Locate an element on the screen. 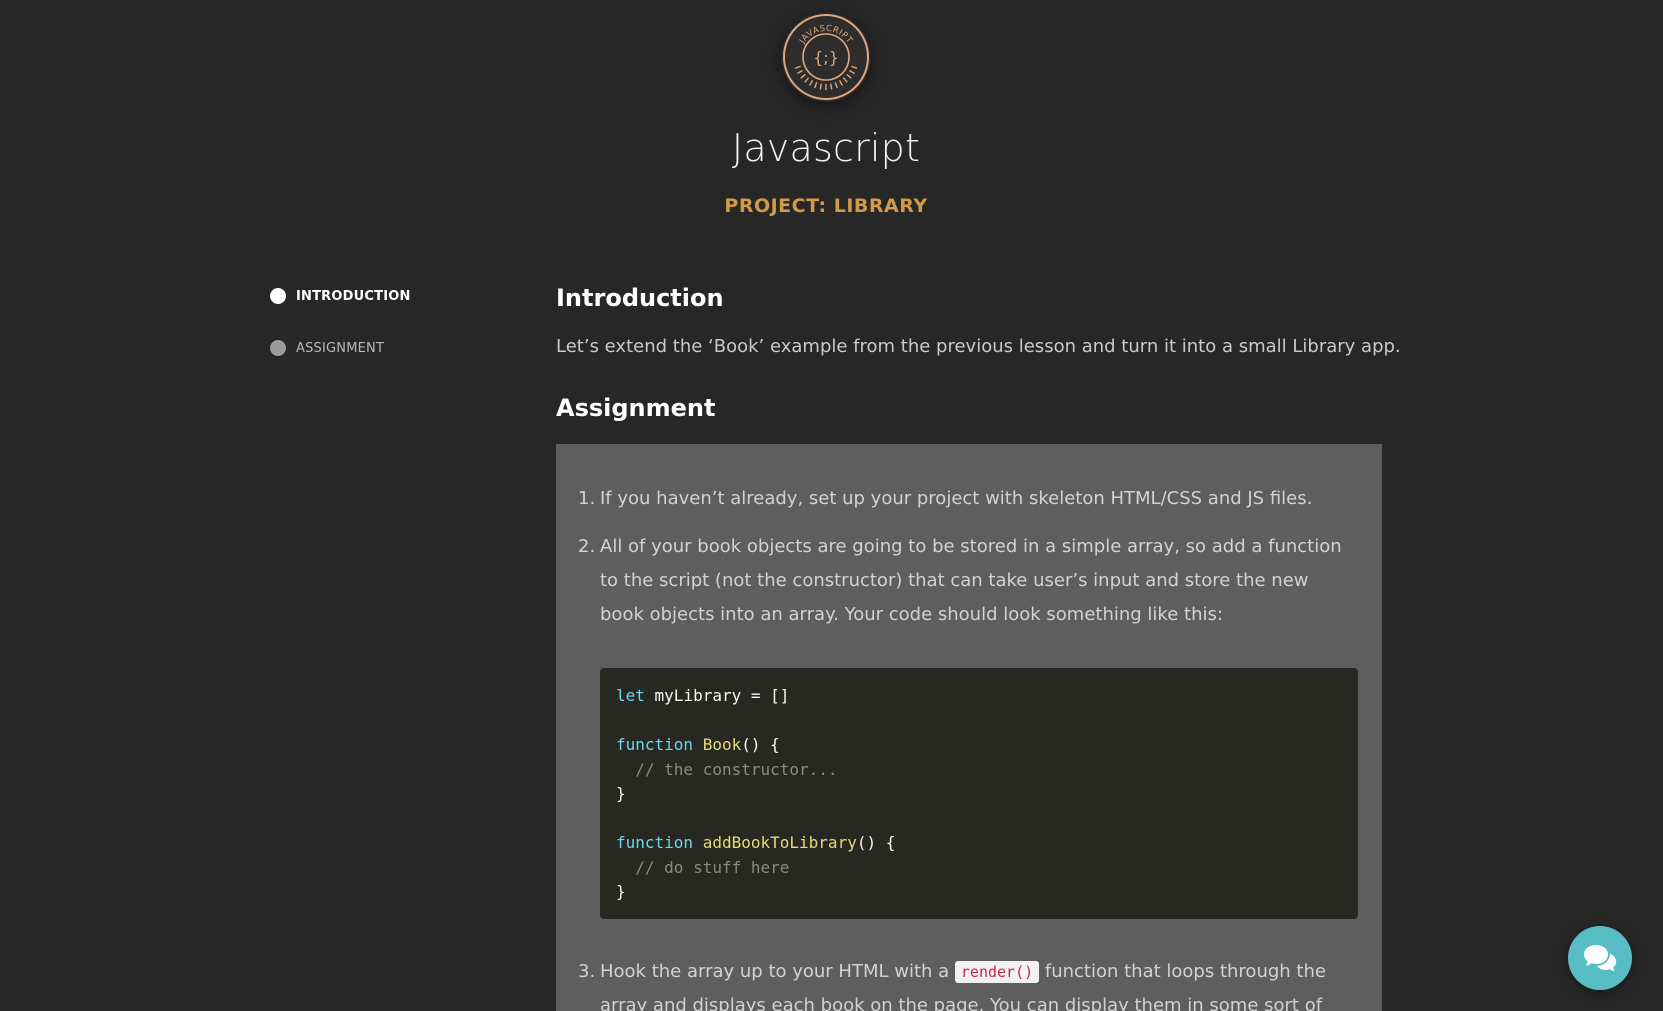  code-token: Book is located at coordinates (722, 744).